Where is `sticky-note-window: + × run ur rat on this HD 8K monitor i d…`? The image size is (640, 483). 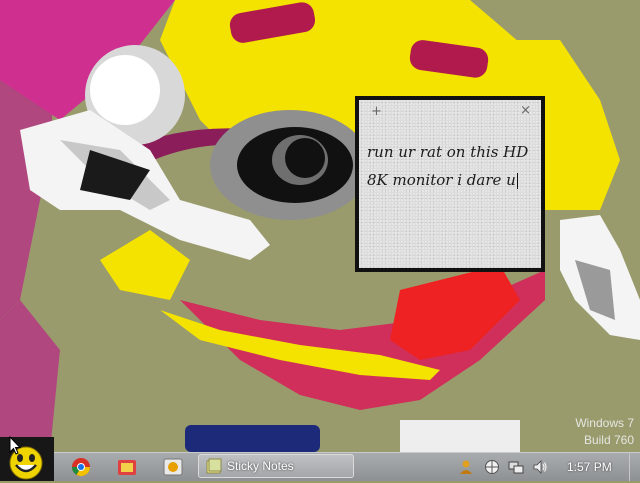 sticky-note-window: + × run ur rat on this HD 8K monitor i d… is located at coordinates (450, 184).